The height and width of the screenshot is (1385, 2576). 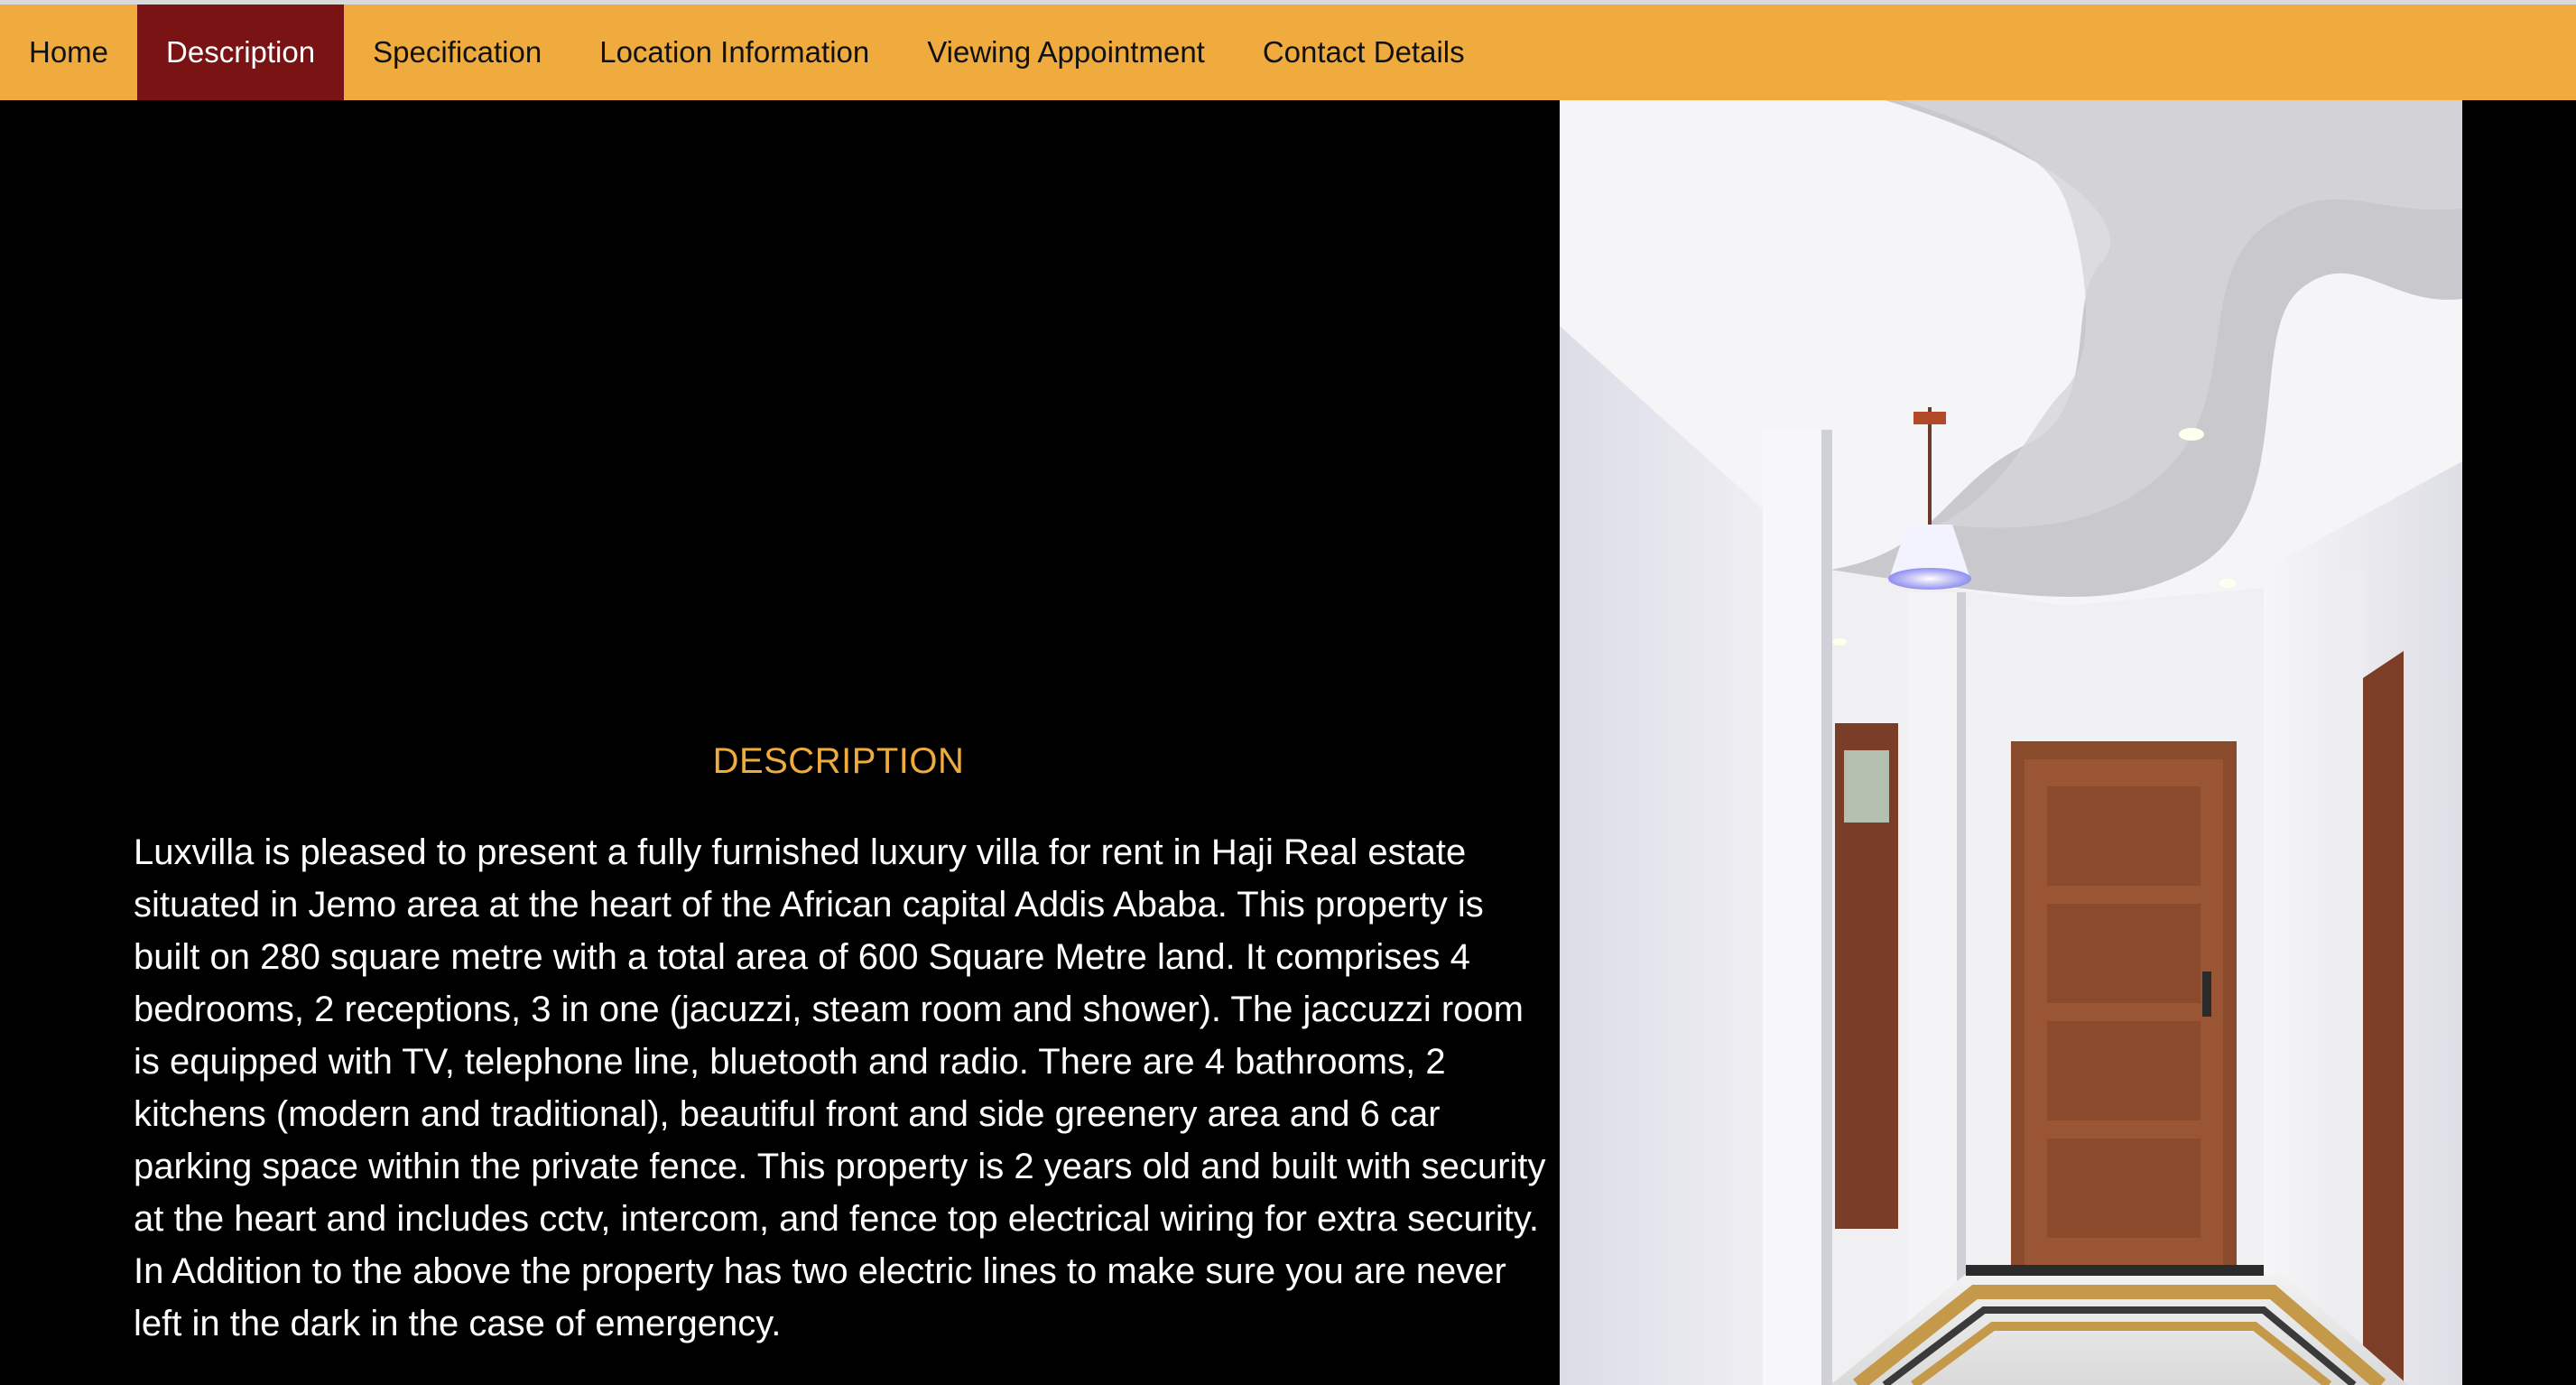 What do you see at coordinates (68, 52) in the screenshot?
I see `nav-item-home: Home` at bounding box center [68, 52].